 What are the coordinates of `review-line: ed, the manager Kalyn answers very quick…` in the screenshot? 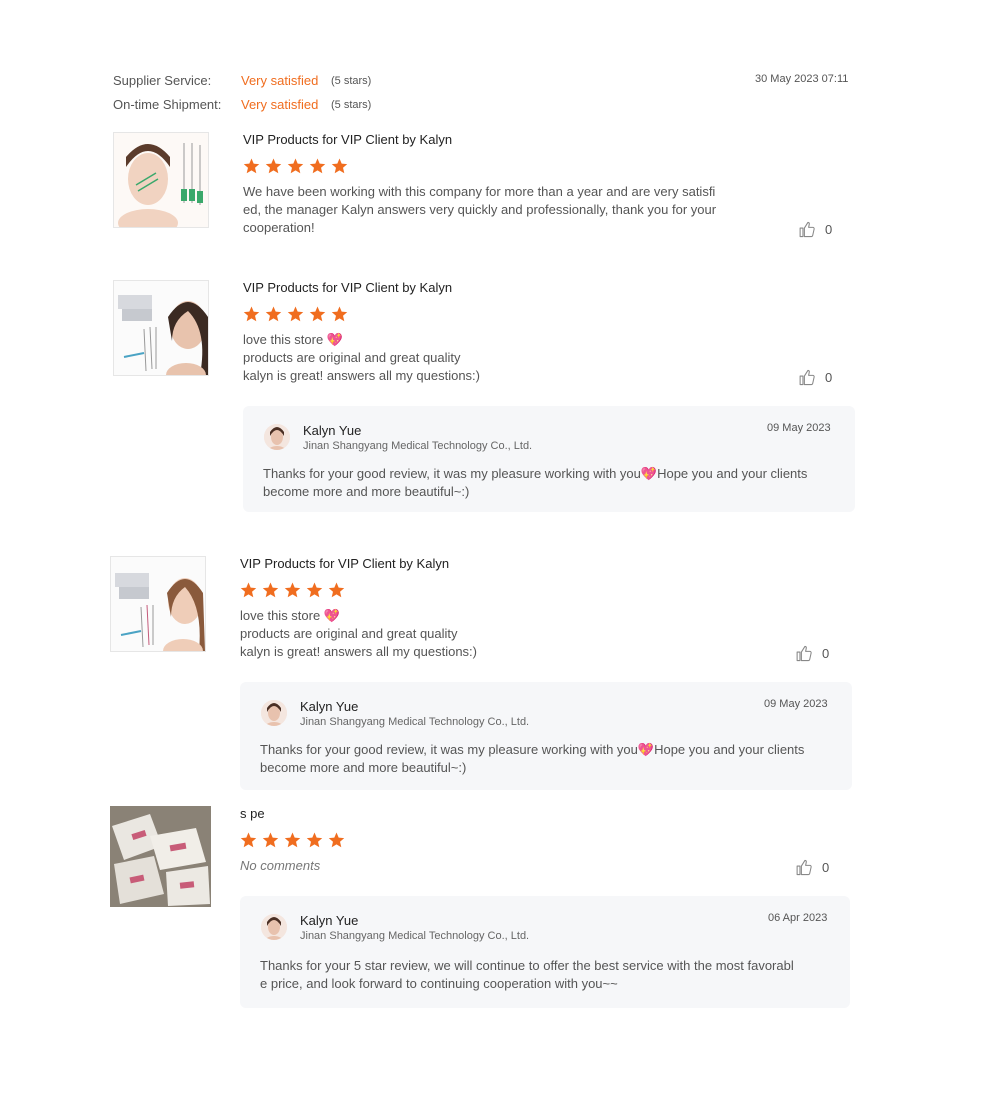 It's located at (480, 209).